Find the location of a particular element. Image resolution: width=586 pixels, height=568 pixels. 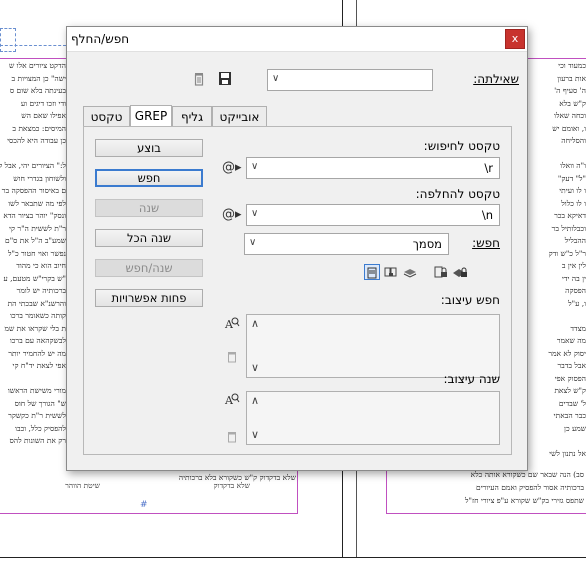

text-line: אפילו שאם הש is located at coordinates (43, 115).